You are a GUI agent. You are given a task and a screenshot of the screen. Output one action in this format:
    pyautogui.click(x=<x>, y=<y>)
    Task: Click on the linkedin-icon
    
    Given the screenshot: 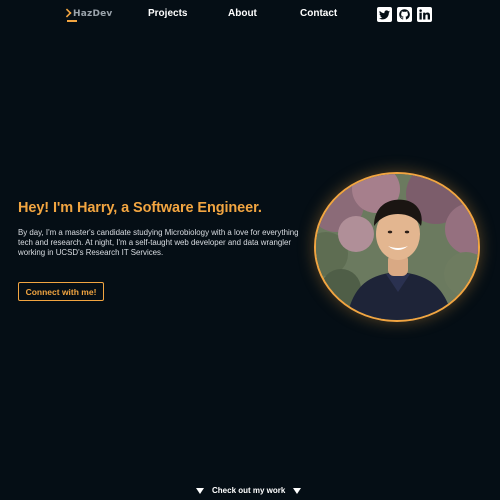 What is the action you would take?
    pyautogui.click(x=424, y=14)
    